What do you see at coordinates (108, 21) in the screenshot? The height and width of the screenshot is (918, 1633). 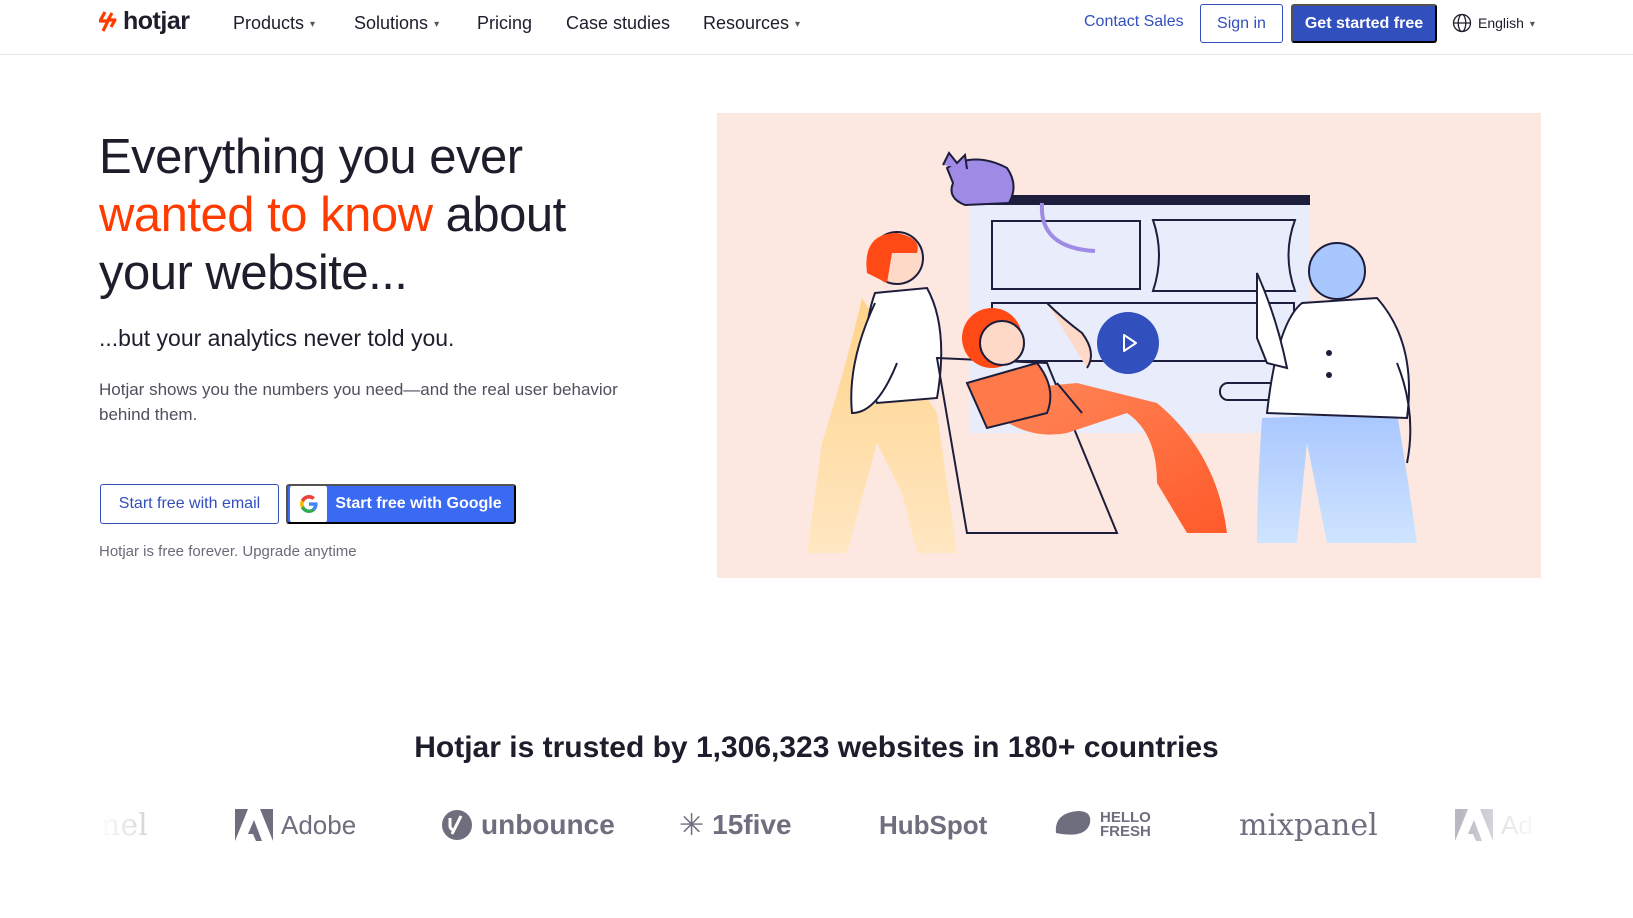 I see `hotjar-logo-icon` at bounding box center [108, 21].